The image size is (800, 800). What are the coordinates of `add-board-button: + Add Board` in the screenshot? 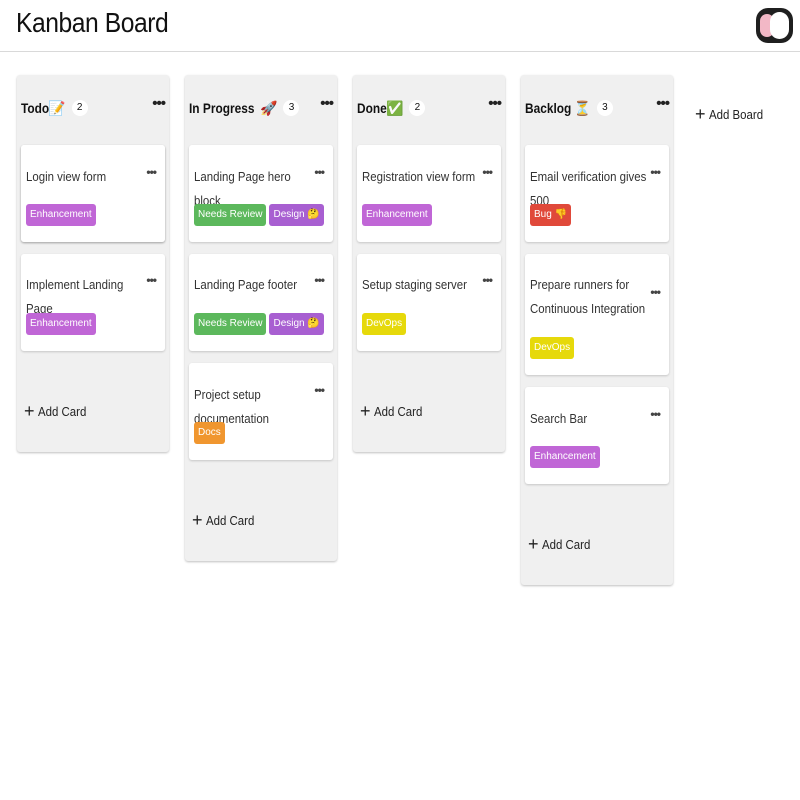 It's located at (732, 114).